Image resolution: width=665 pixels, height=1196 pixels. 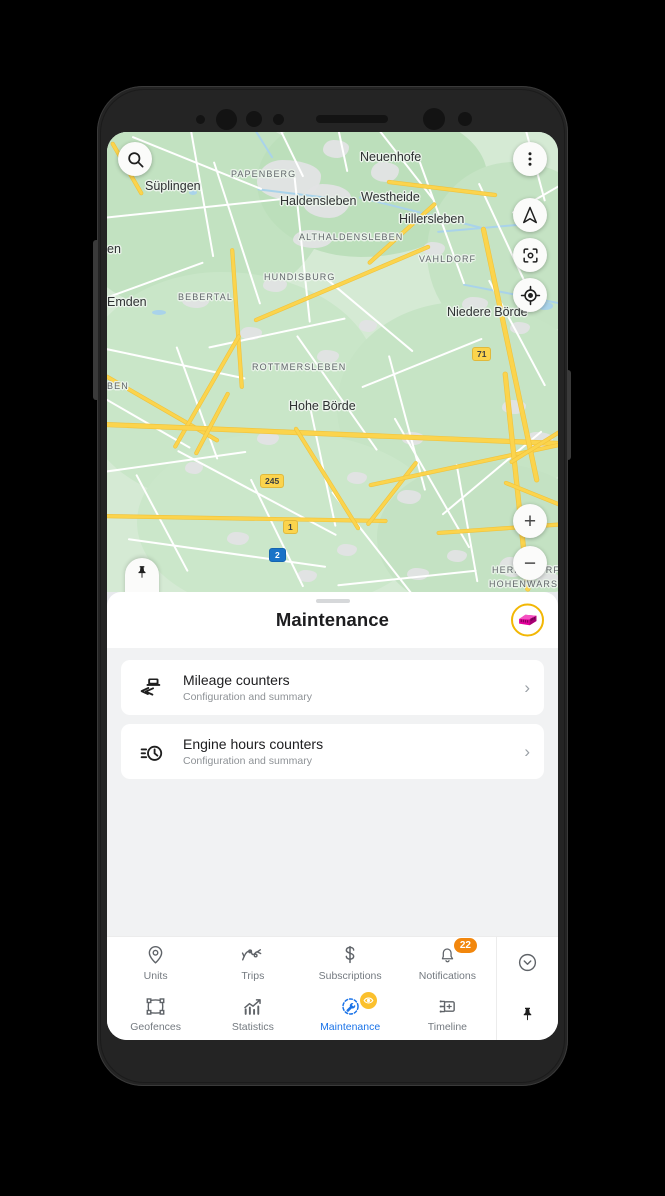 I want to click on nav-item-label: Units, so click(x=155, y=975).